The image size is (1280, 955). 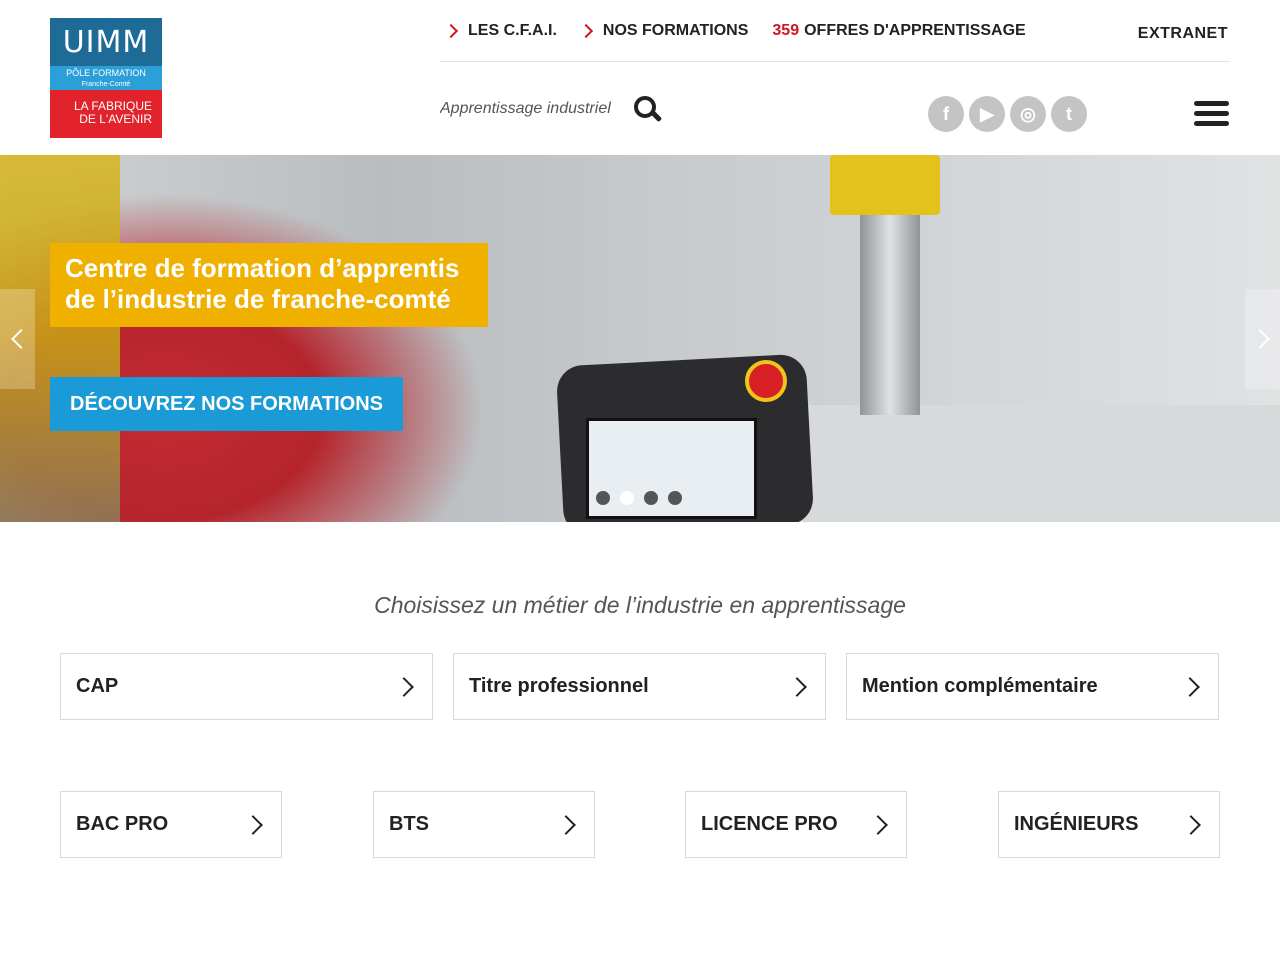 What do you see at coordinates (484, 824) in the screenshot?
I see `card-bts: BTS` at bounding box center [484, 824].